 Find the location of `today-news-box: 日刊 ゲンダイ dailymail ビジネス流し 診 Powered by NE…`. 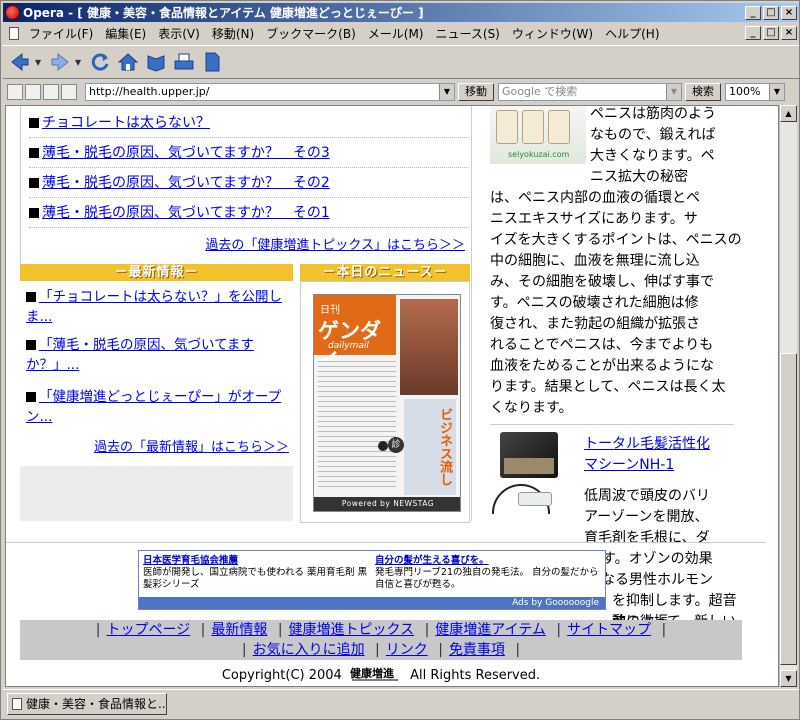

today-news-box: 日刊 ゲンダイ dailymail ビジネス流し 診 Powered by NE… is located at coordinates (385, 402).